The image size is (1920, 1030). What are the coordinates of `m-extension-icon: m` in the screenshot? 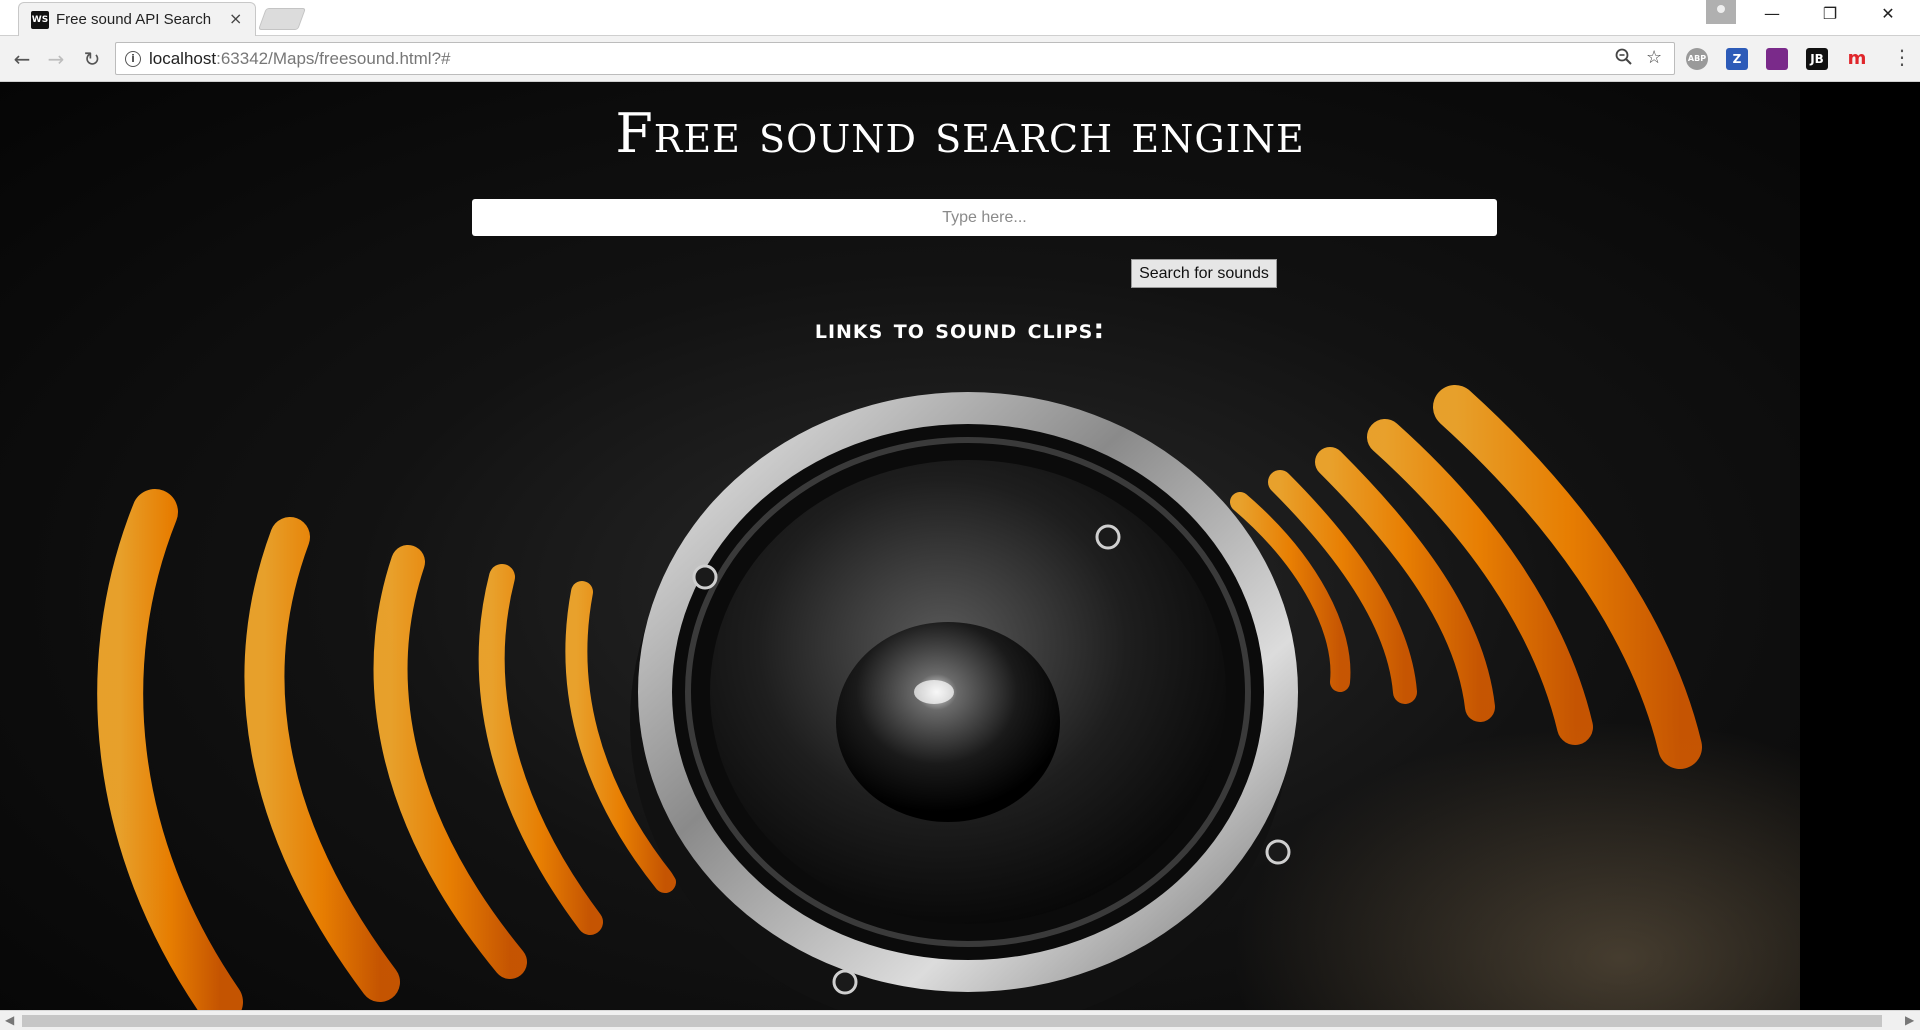 It's located at (1857, 59).